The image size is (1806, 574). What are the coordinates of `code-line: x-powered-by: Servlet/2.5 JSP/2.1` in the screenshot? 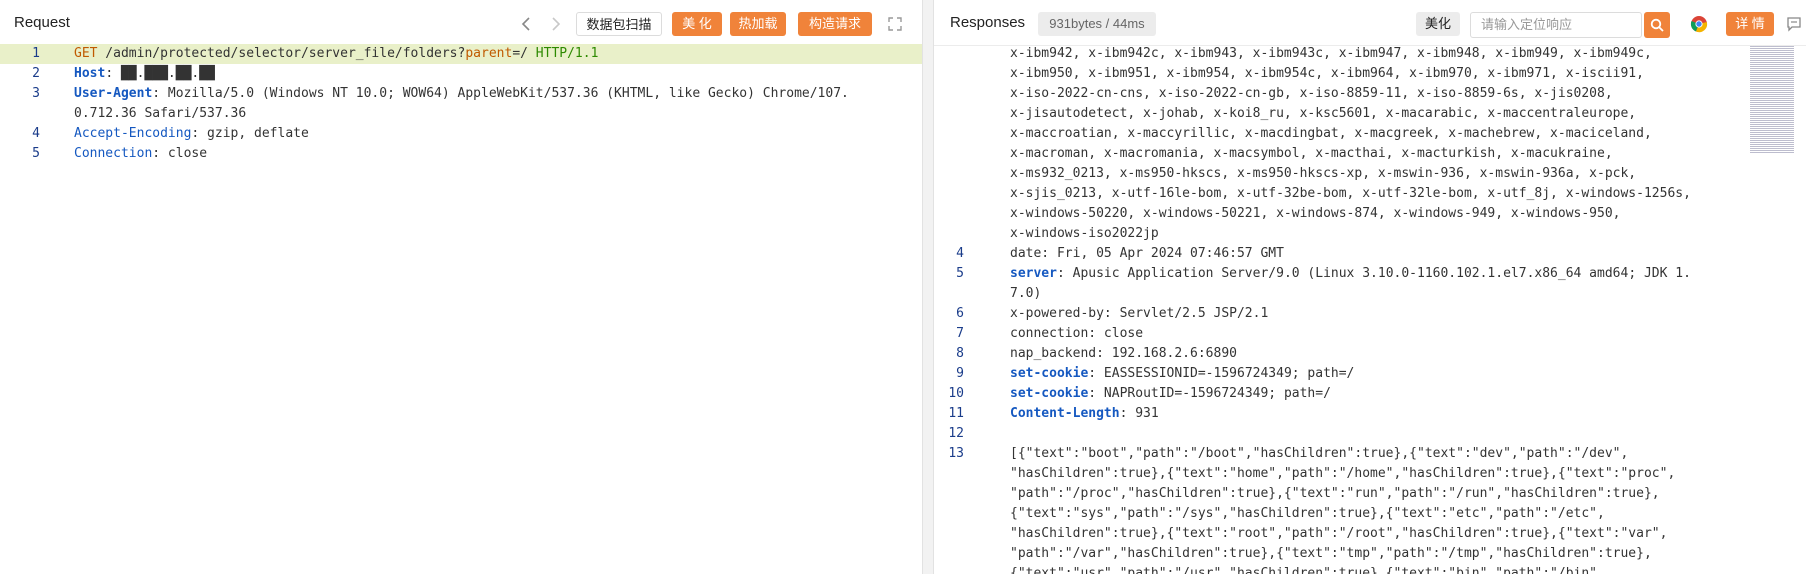 It's located at (1139, 314).